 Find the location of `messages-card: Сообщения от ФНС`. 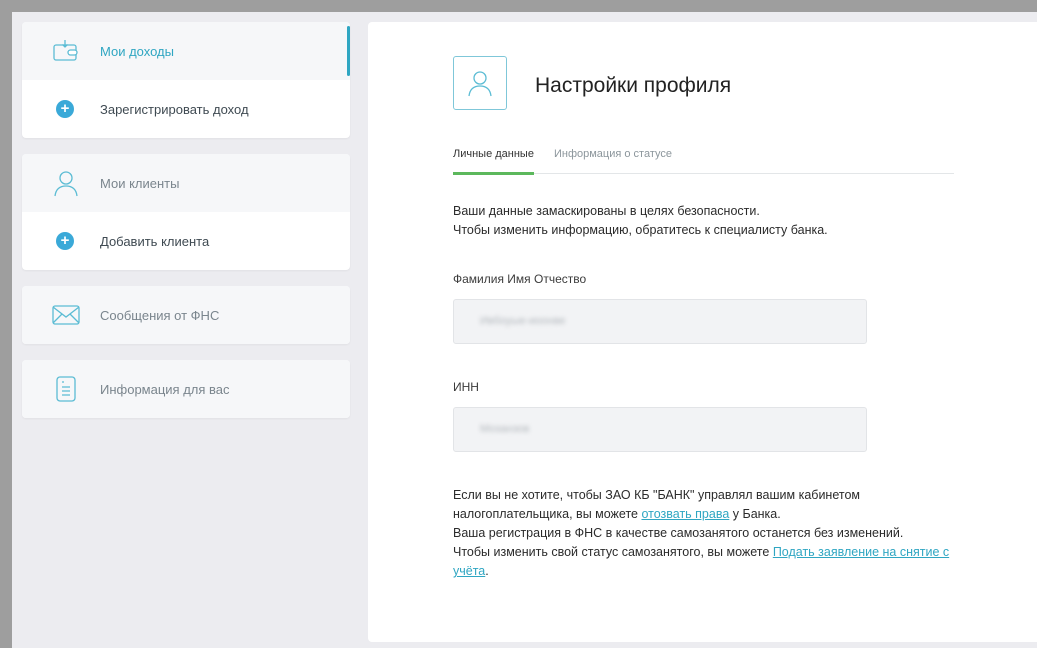

messages-card: Сообщения от ФНС is located at coordinates (186, 315).